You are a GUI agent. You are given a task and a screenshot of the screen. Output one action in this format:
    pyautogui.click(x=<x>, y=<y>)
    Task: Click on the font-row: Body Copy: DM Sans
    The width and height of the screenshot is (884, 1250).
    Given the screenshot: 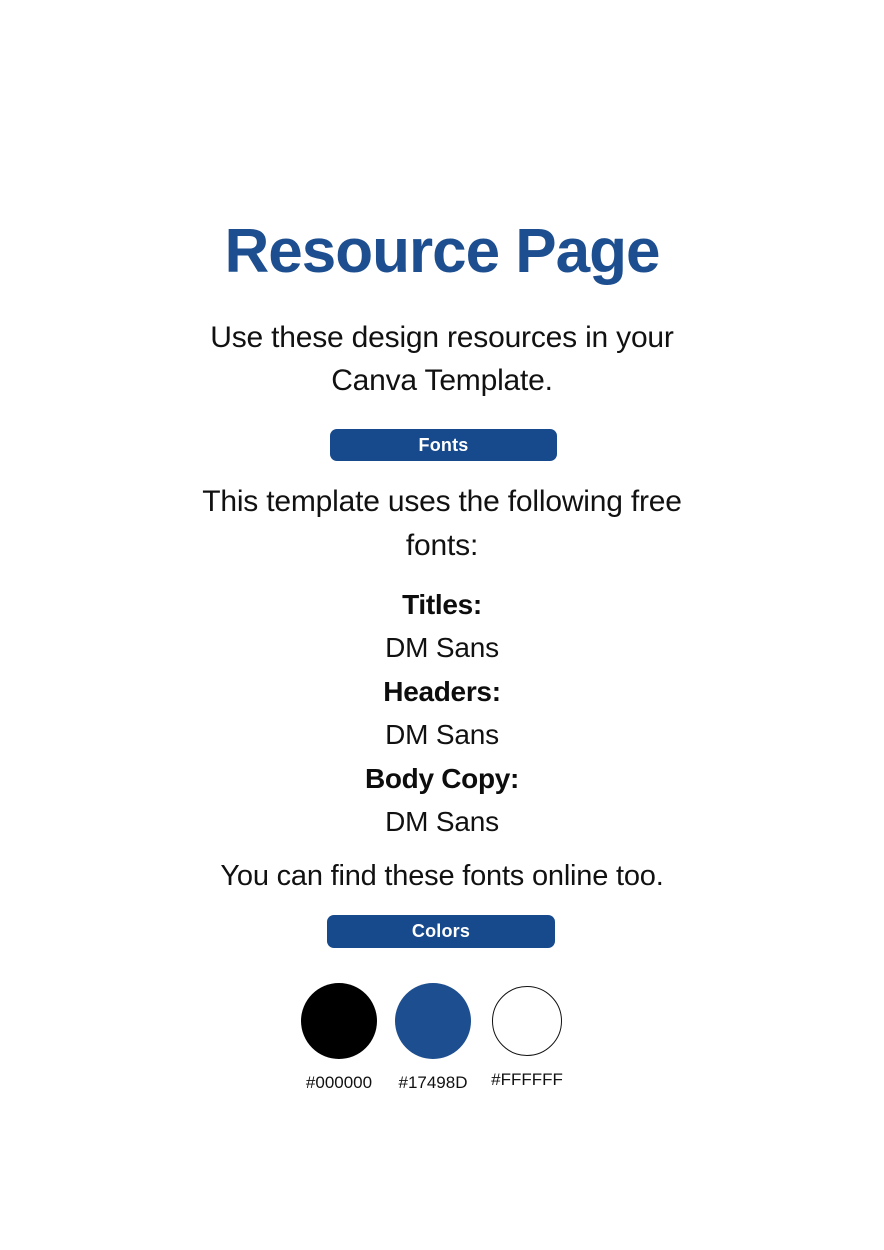 What is the action you would take?
    pyautogui.click(x=442, y=800)
    